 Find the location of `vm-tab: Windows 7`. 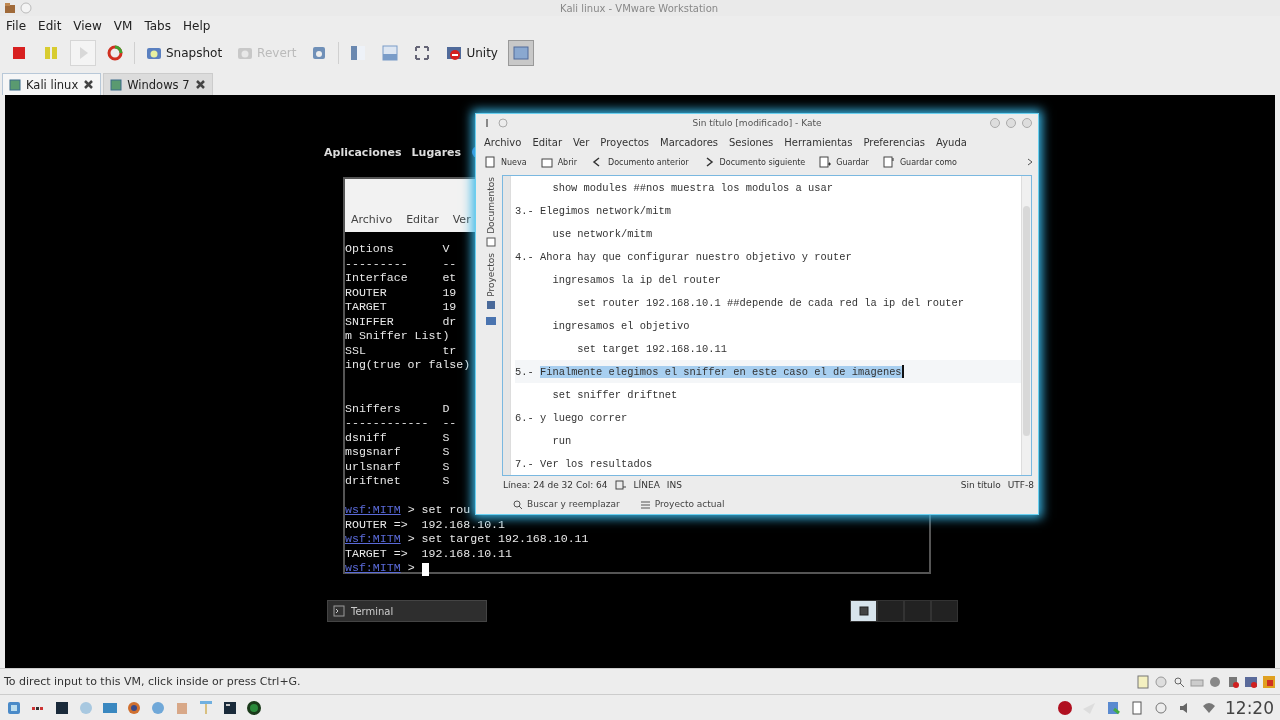

vm-tab: Windows 7 is located at coordinates (158, 84).